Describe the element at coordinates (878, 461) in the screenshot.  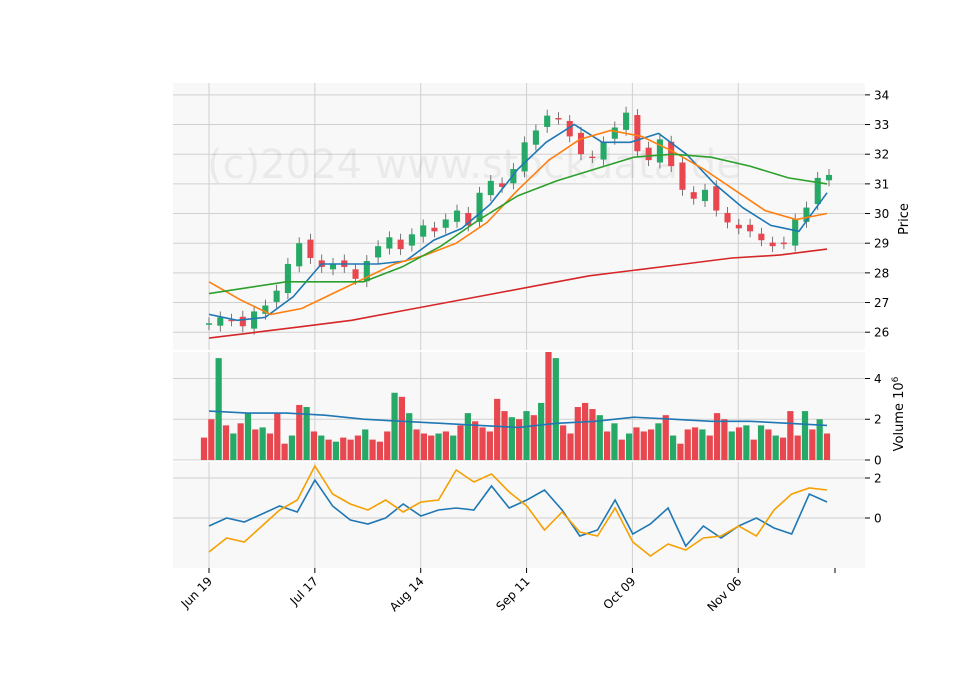
I see `volume-y-tick-label: 0` at that location.